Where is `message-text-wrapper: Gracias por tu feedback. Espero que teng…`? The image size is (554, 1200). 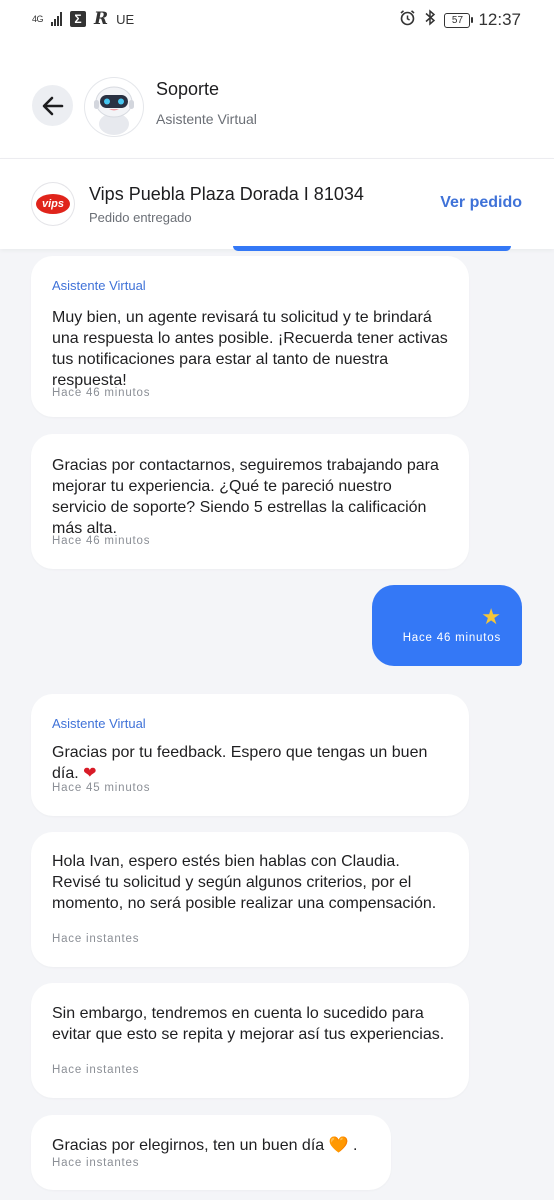 message-text-wrapper: Gracias por tu feedback. Espero que teng… is located at coordinates (250, 763).